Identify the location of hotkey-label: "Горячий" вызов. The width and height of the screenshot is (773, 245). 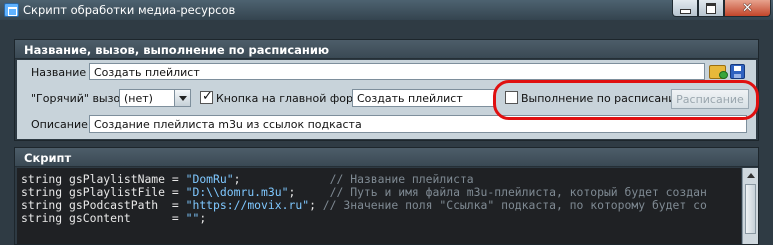
(79, 98).